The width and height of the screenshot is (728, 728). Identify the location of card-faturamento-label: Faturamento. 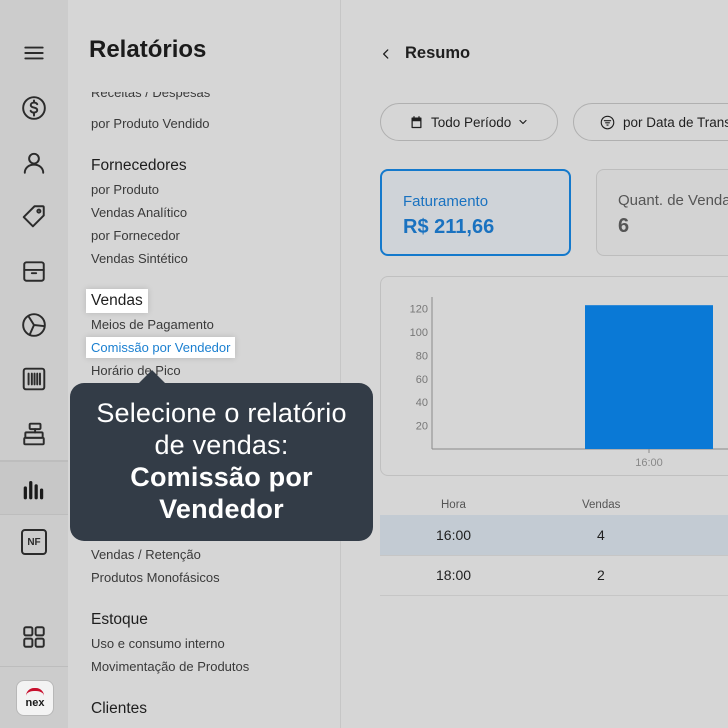
(446, 201).